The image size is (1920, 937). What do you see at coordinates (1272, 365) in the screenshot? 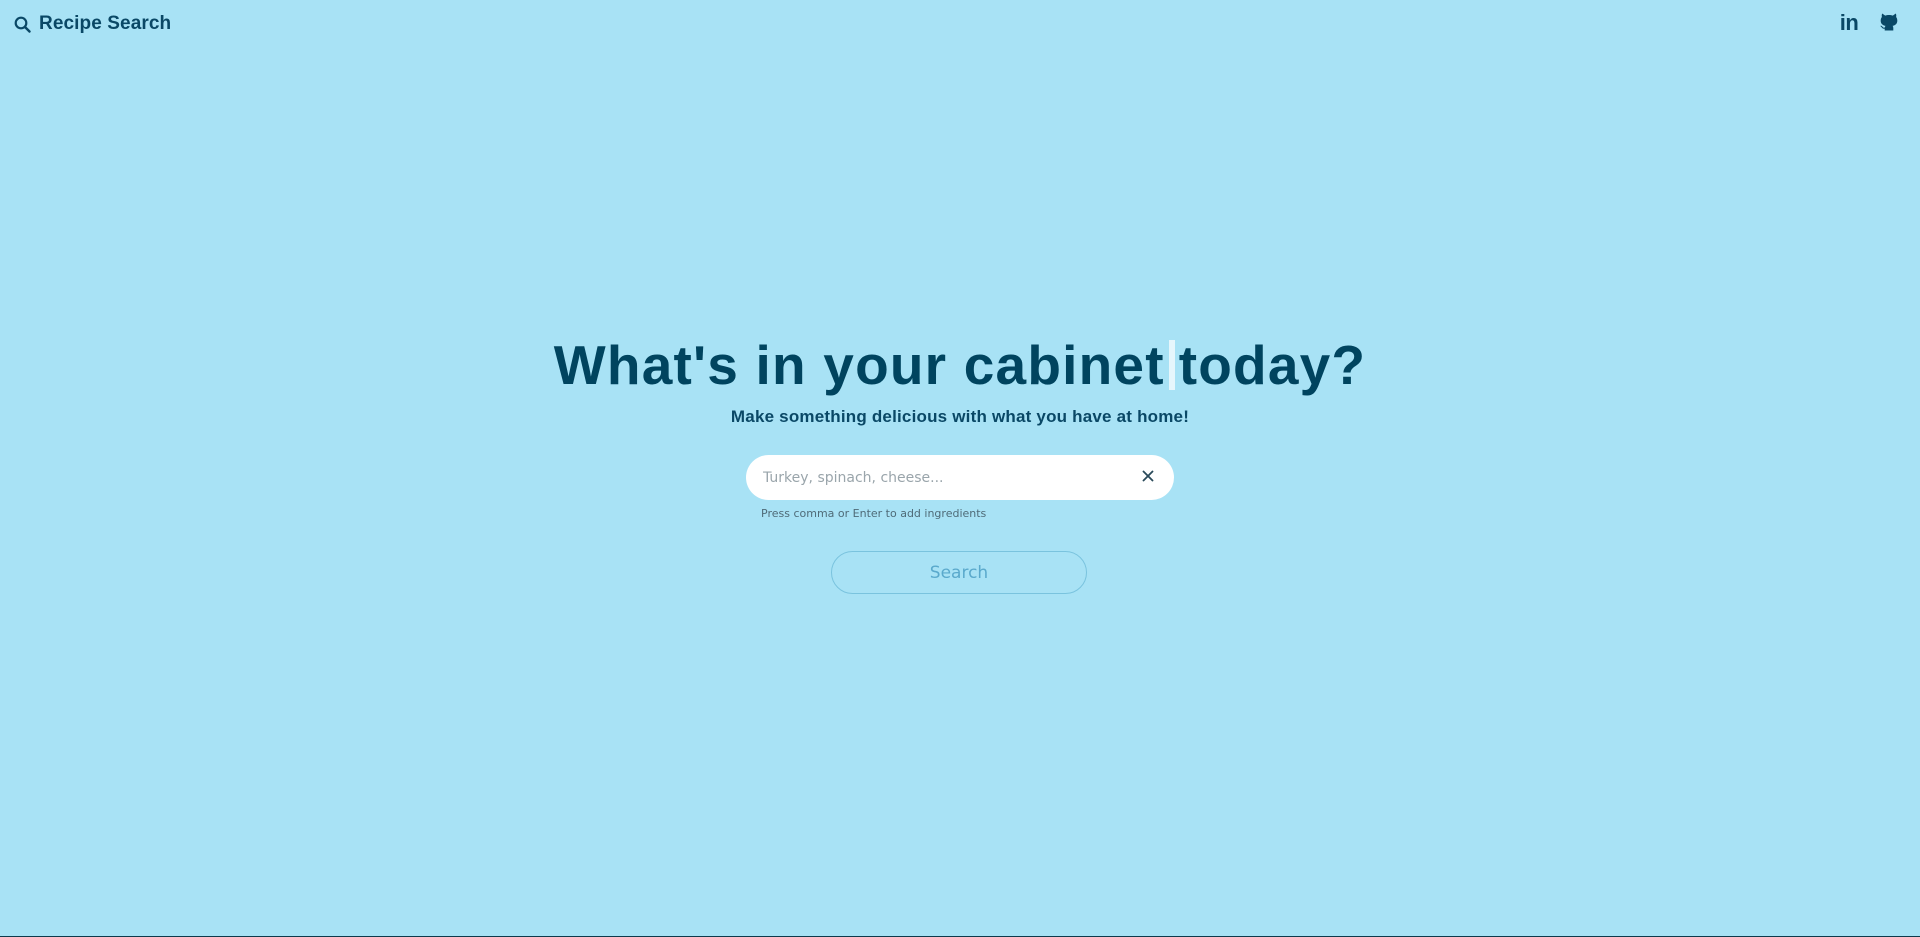
I see `headline-part-2: today?` at bounding box center [1272, 365].